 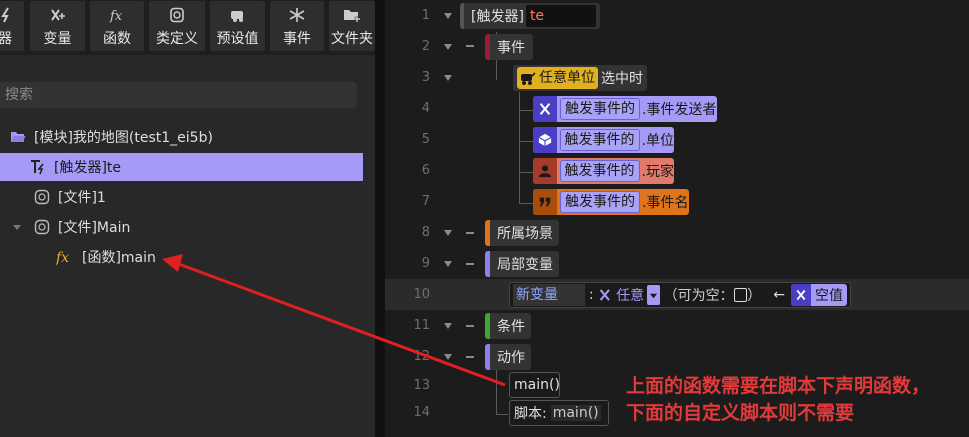 I want to click on tree-item-label: [函数]main, so click(x=119, y=258).